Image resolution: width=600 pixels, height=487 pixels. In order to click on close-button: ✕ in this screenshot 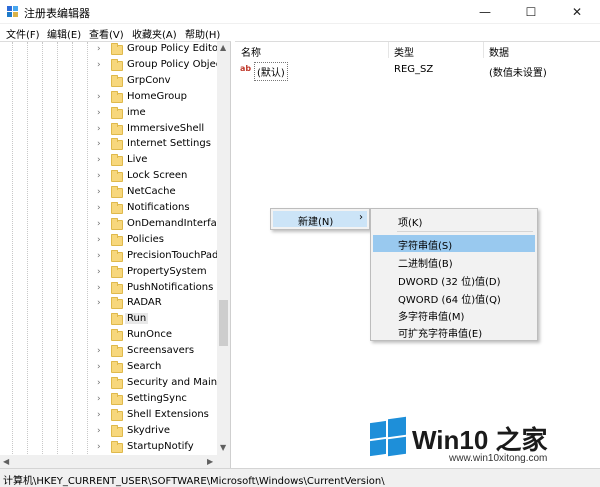, I will do `click(577, 12)`.